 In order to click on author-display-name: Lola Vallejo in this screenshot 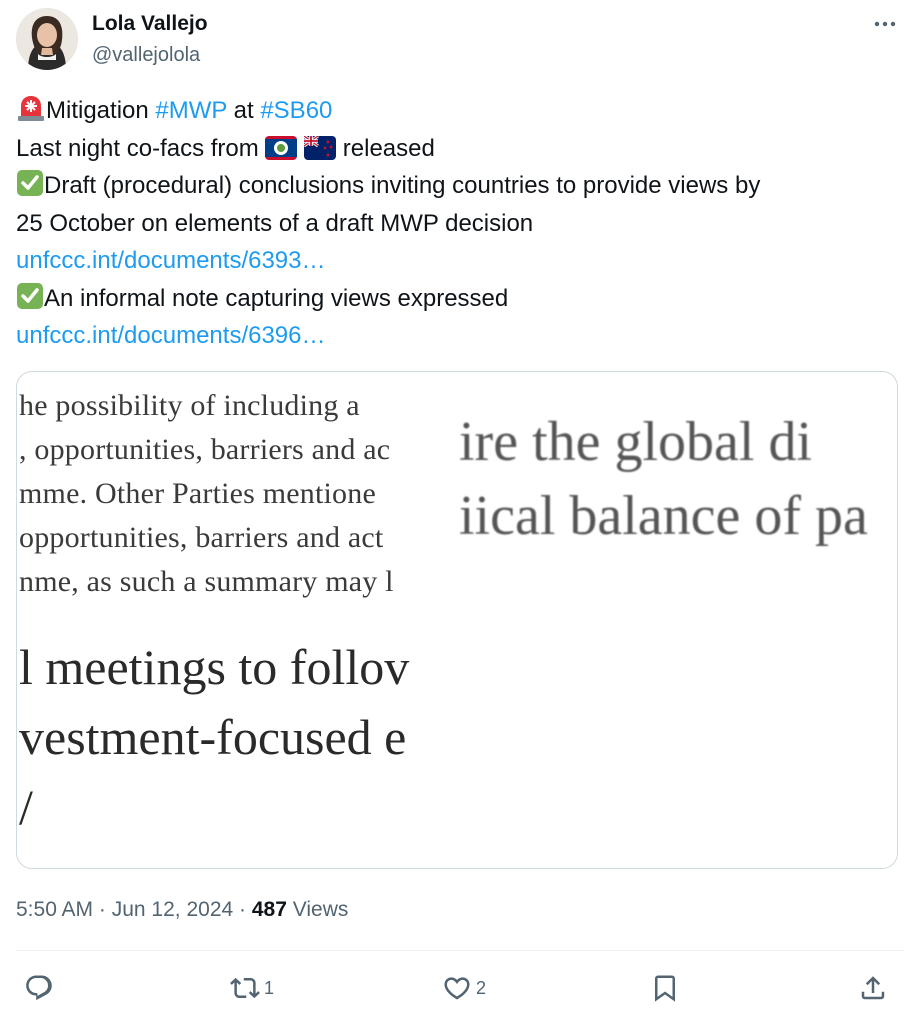, I will do `click(150, 24)`.